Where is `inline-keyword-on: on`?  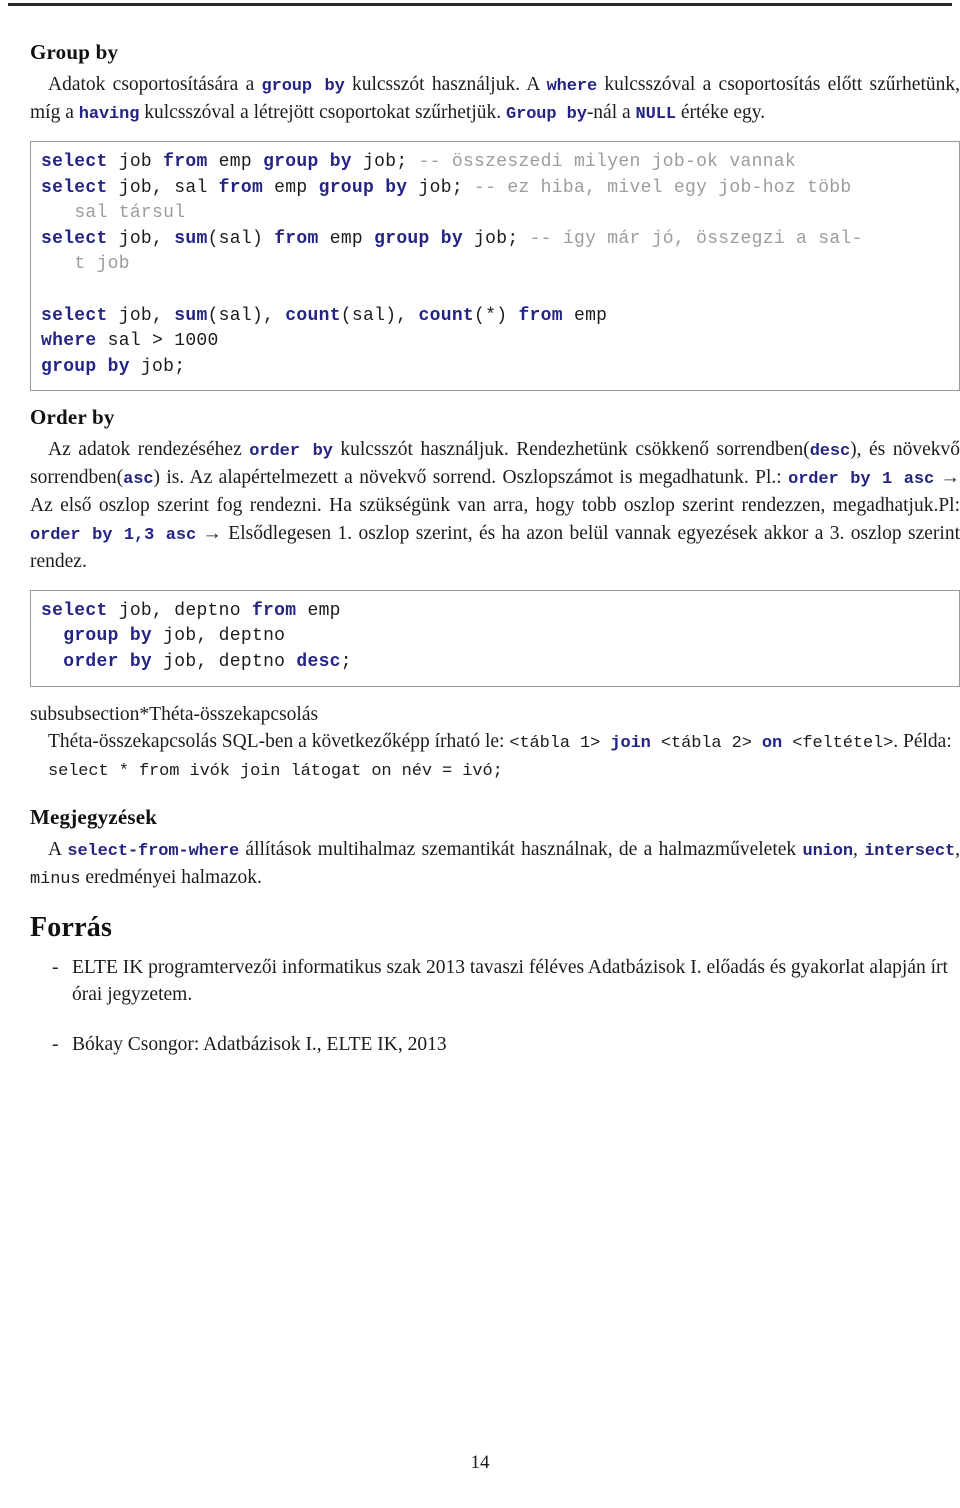 inline-keyword-on: on is located at coordinates (772, 744).